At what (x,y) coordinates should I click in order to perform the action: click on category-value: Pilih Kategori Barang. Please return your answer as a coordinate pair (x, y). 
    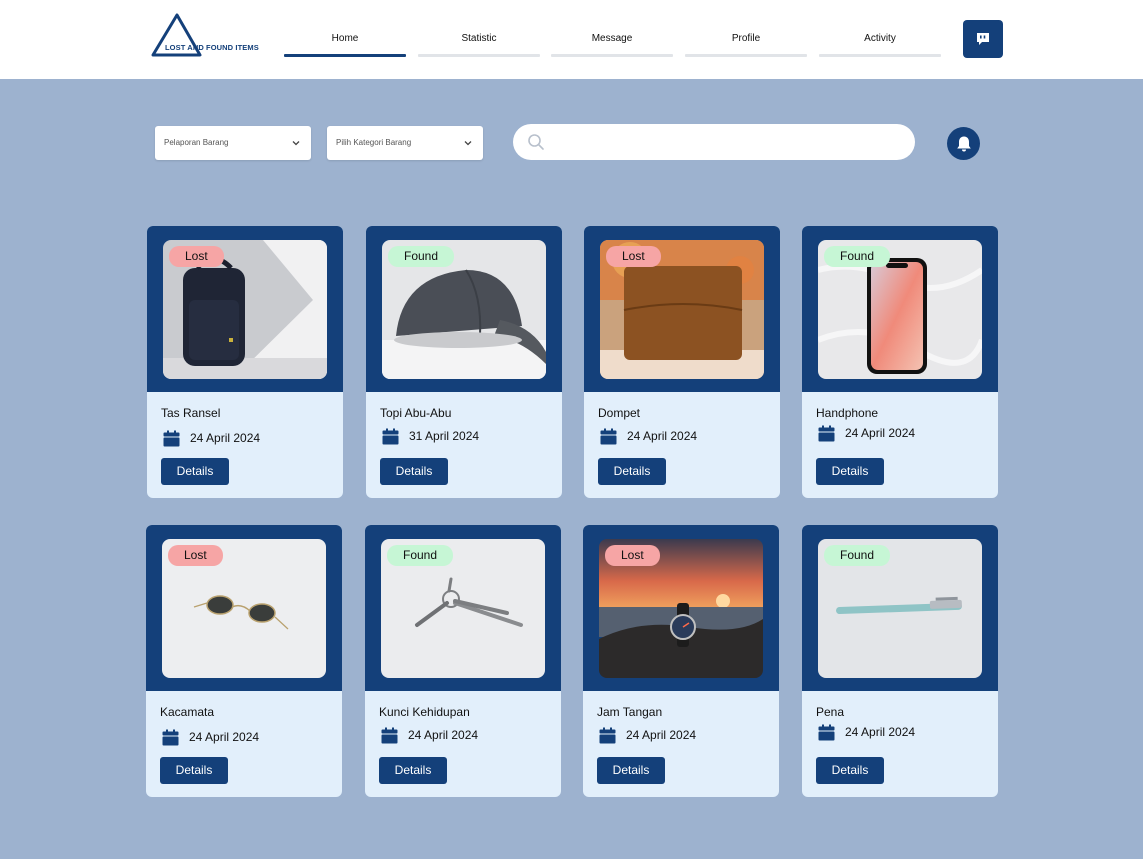
    Looking at the image, I should click on (374, 142).